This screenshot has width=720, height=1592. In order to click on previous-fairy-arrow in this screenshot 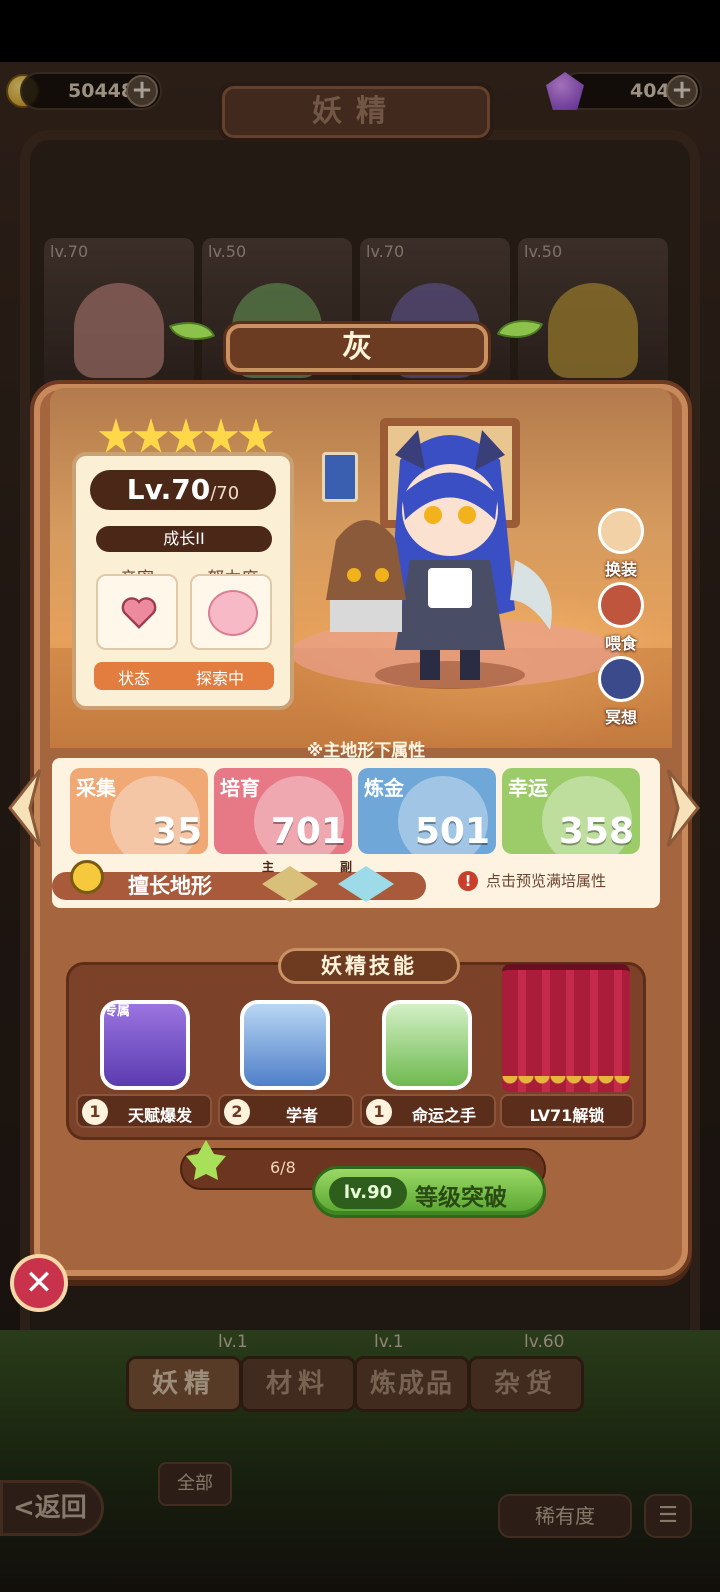, I will do `click(24, 808)`.